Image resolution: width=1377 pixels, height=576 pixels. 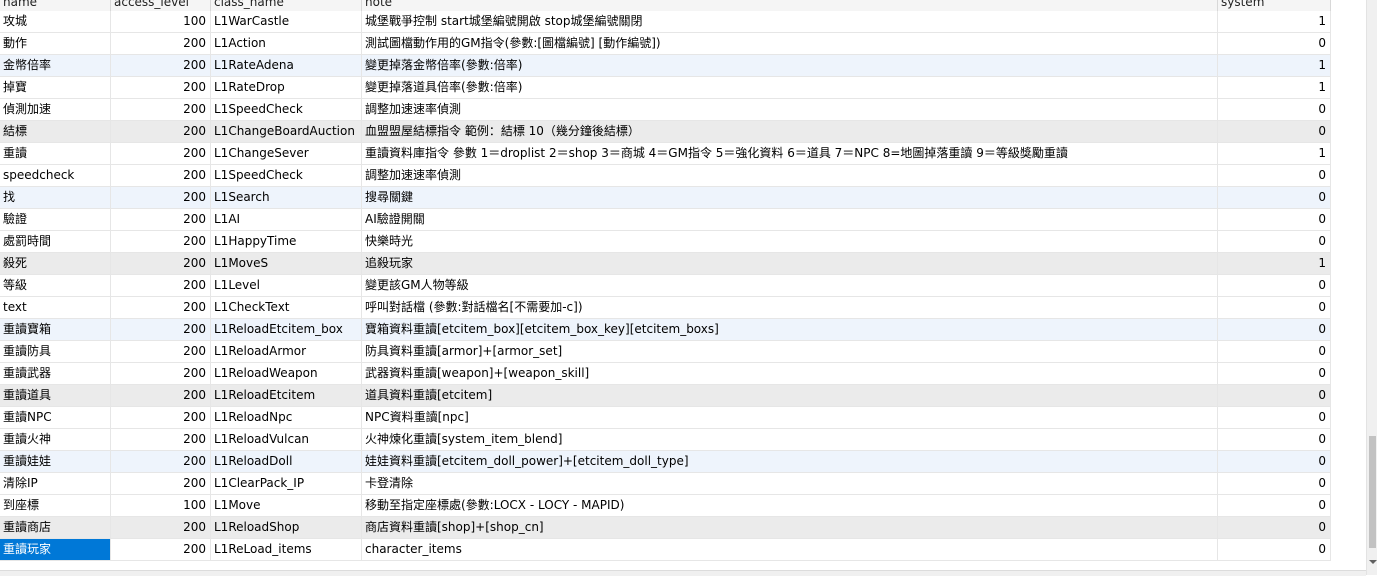 What do you see at coordinates (55, 373) in the screenshot?
I see `cell-name: 重讀武器` at bounding box center [55, 373].